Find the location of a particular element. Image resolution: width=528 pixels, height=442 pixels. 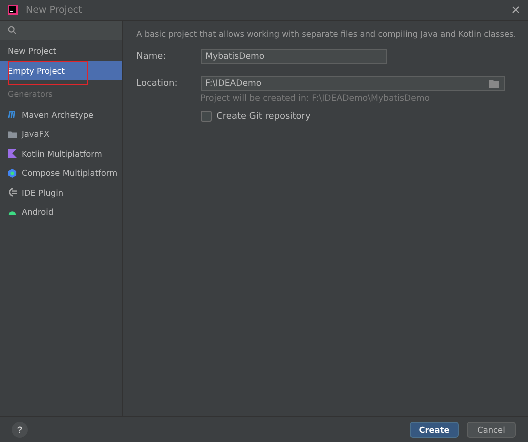

field-label: Name: is located at coordinates (152, 57).